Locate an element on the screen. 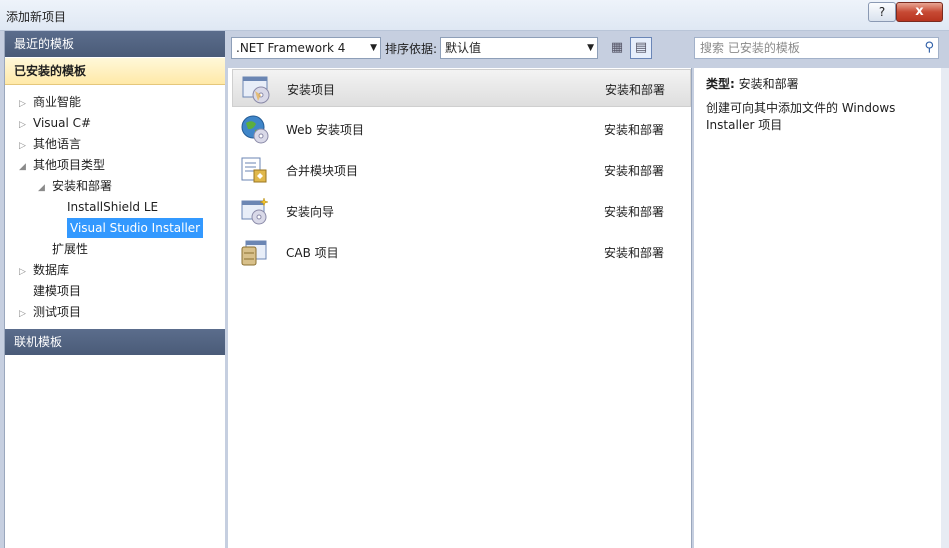  tree-item-label: 其他项目类型 is located at coordinates (69, 165).